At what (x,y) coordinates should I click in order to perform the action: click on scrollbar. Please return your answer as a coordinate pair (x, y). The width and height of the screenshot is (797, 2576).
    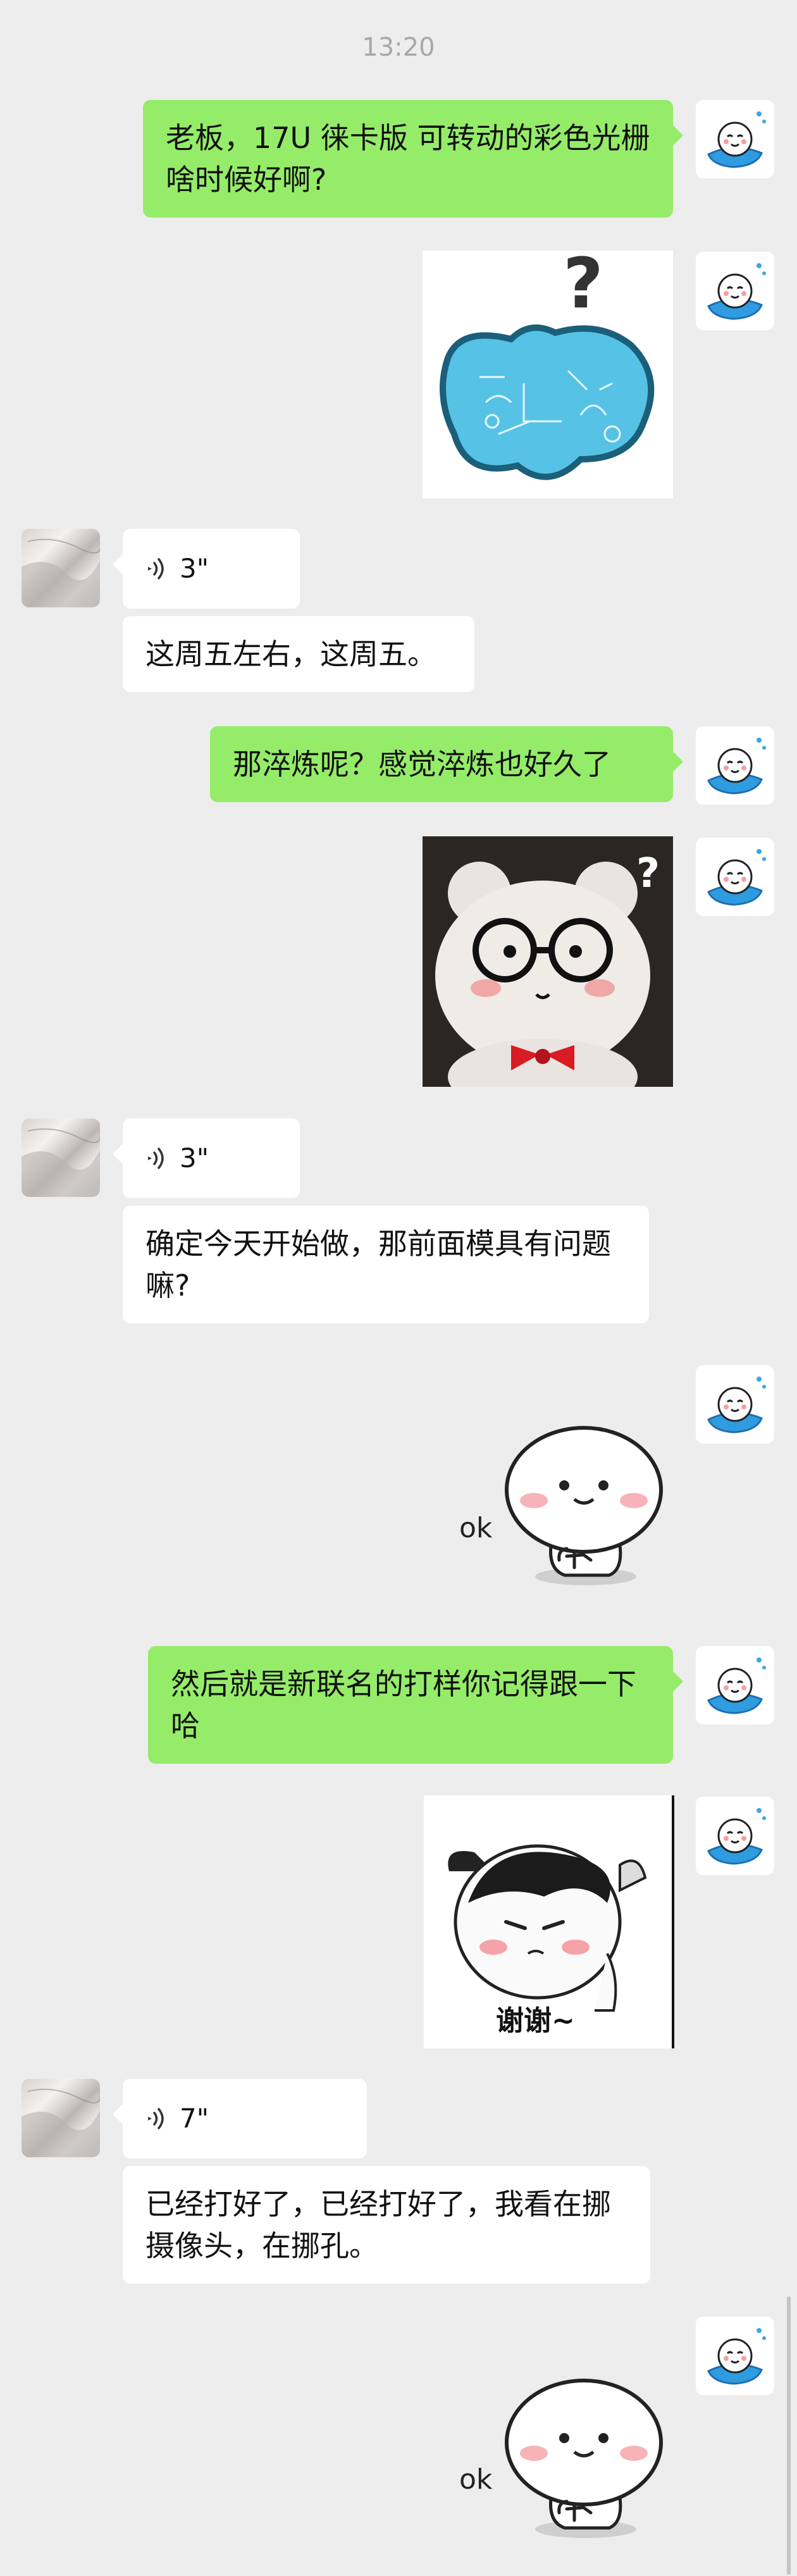
    Looking at the image, I should click on (789, 2436).